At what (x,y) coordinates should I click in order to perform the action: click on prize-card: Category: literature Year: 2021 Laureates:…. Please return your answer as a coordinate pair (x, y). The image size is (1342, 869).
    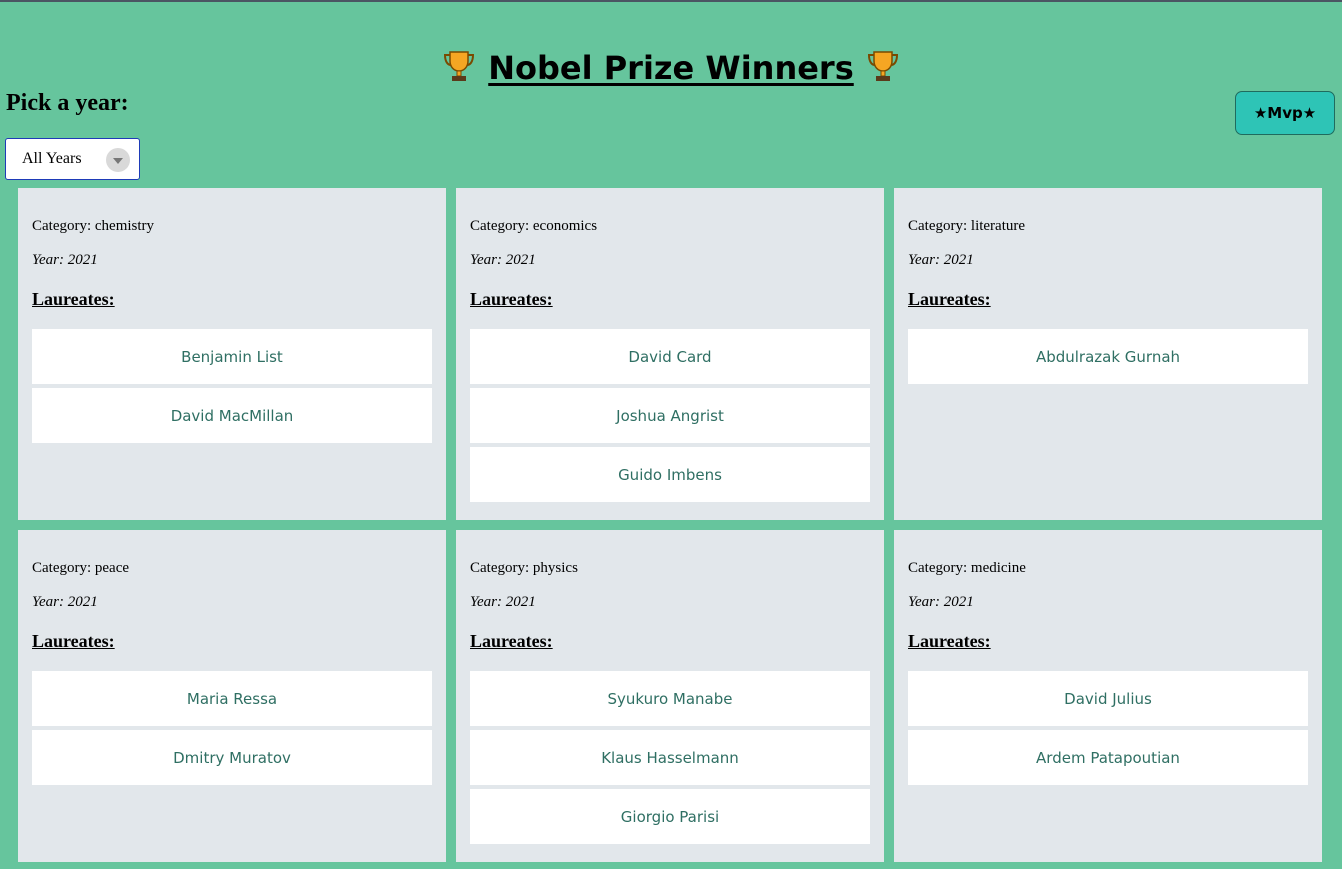
    Looking at the image, I should click on (1108, 354).